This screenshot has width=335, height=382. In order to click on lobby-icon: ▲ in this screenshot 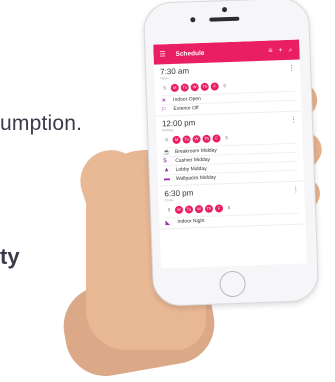, I will do `click(166, 170)`.